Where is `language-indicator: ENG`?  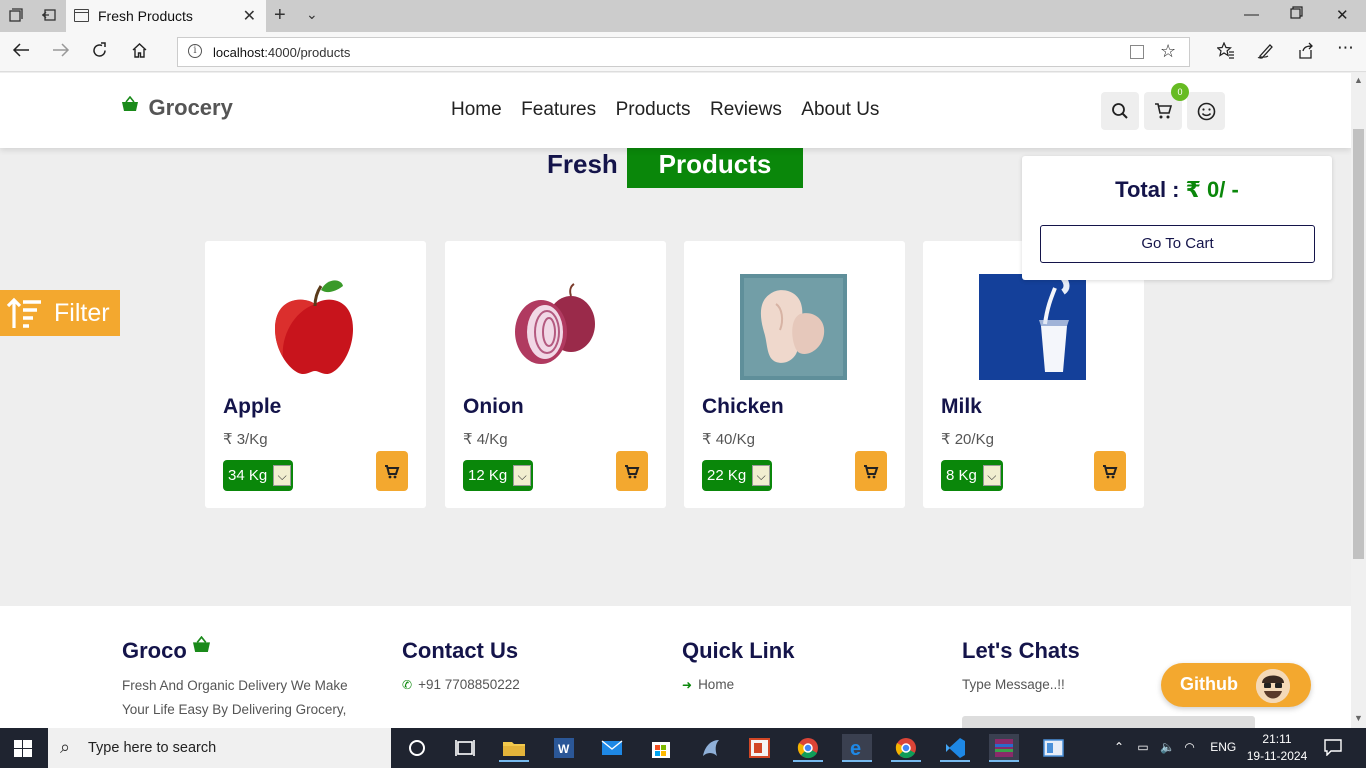 language-indicator: ENG is located at coordinates (1223, 747).